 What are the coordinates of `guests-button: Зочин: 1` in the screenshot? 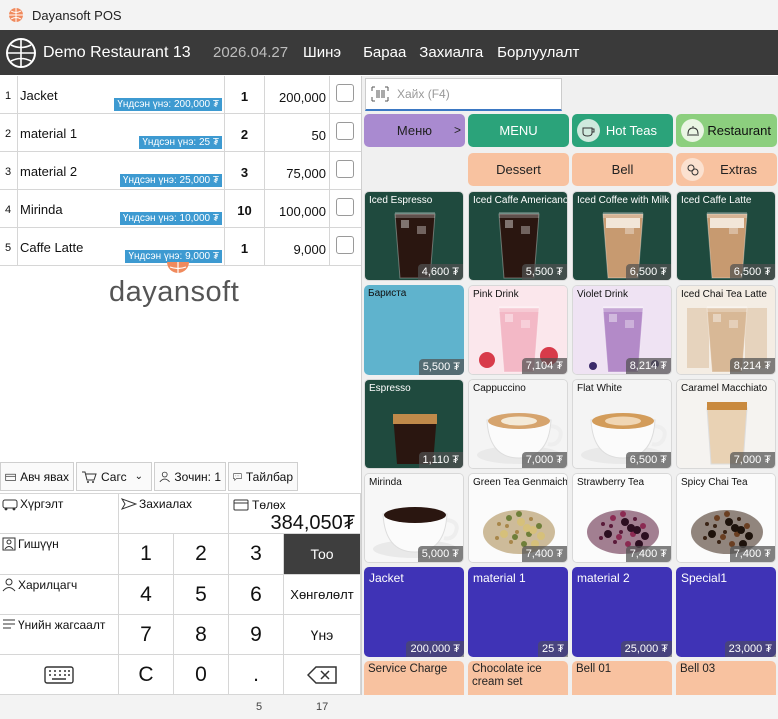 It's located at (190, 476).